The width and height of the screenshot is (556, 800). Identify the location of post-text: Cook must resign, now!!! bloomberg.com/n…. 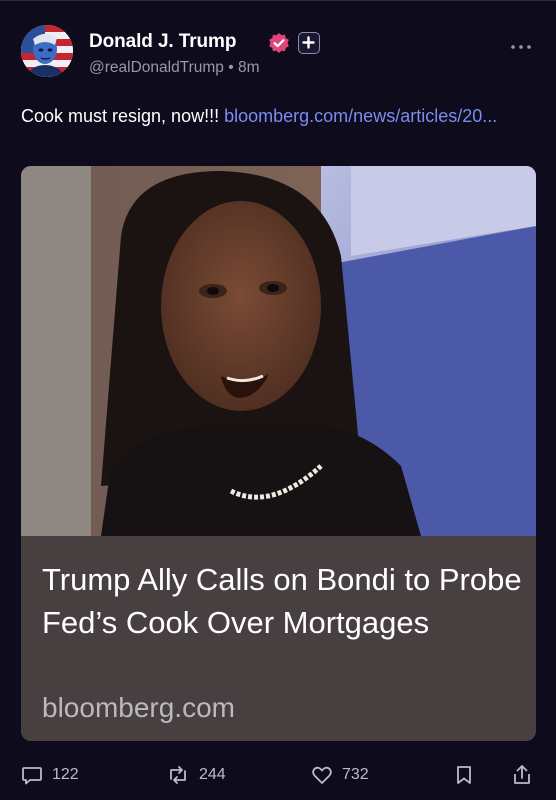
(281, 116).